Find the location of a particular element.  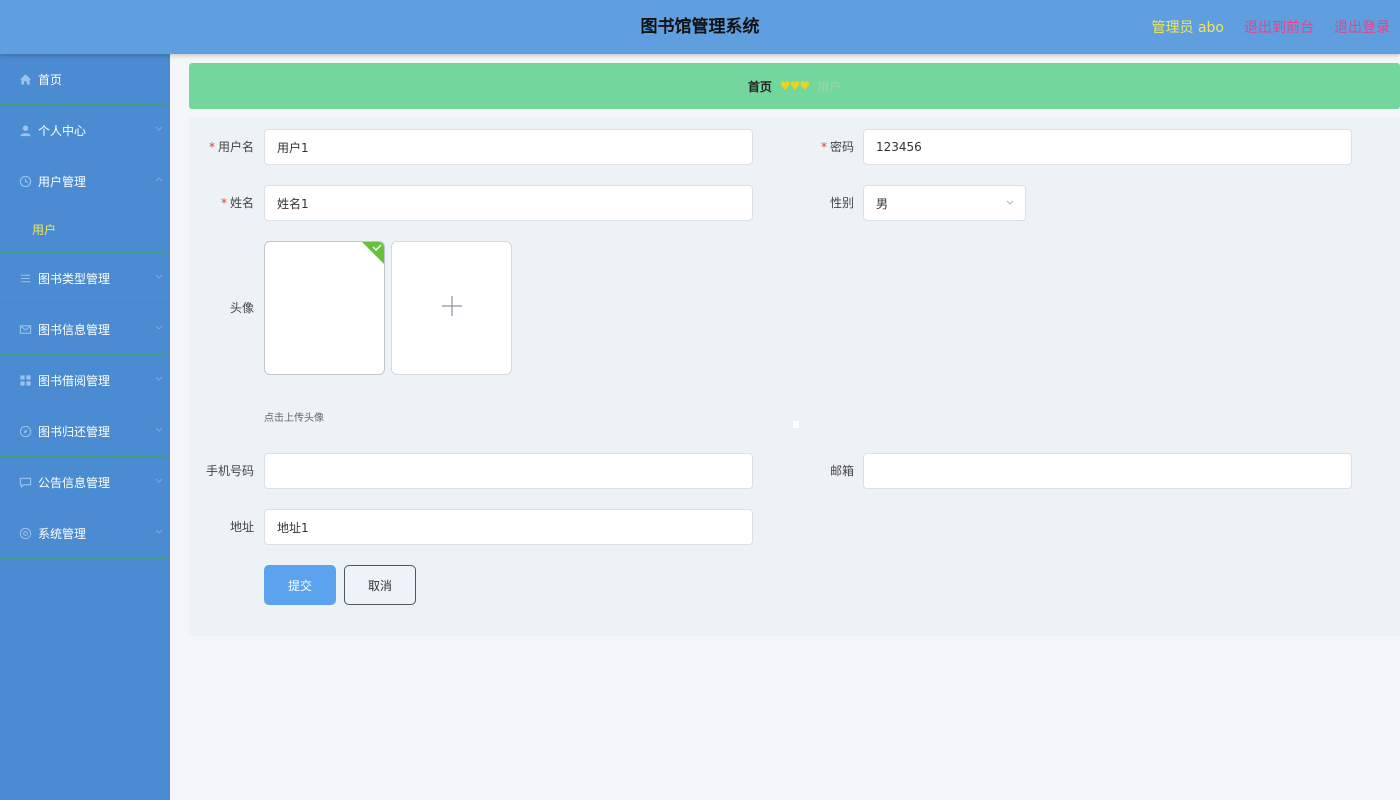

email-label: 邮箱 is located at coordinates (841, 471).